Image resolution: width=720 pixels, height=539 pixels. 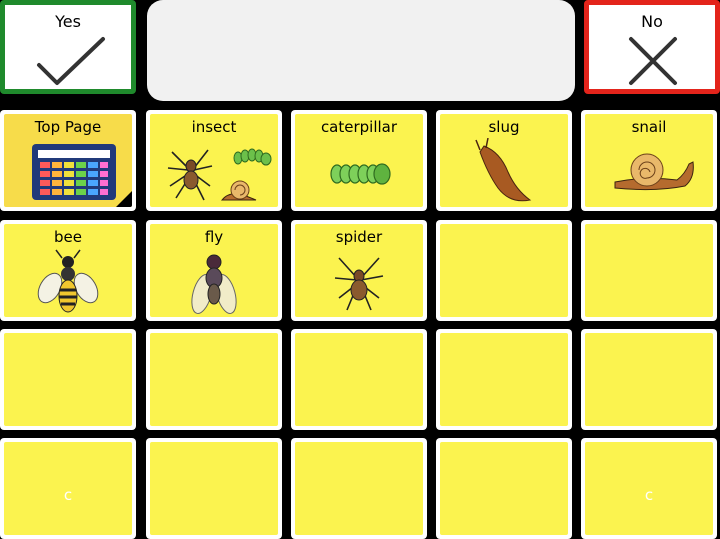 What do you see at coordinates (68, 281) in the screenshot?
I see `bee-icon` at bounding box center [68, 281].